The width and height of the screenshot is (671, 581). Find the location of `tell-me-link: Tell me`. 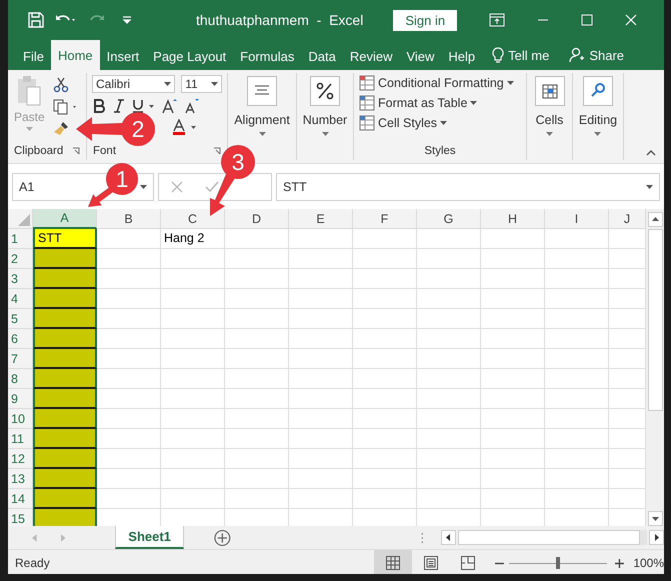

tell-me-link: Tell me is located at coordinates (529, 56).